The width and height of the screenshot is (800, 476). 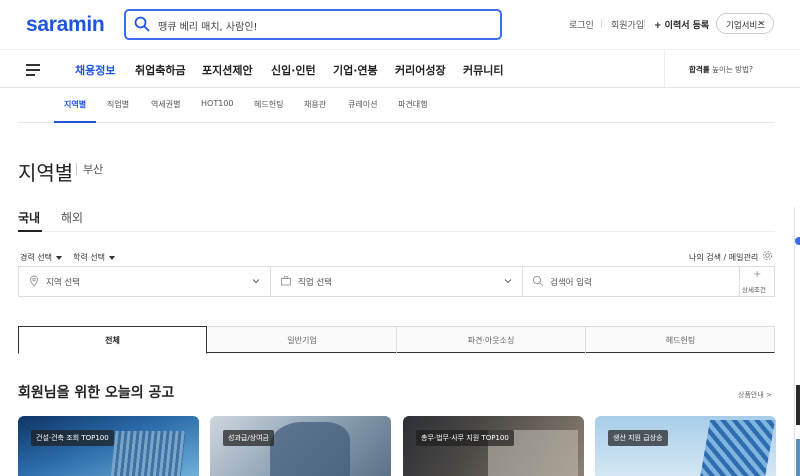 I want to click on career-select-label: 경력 선택, so click(x=36, y=257).